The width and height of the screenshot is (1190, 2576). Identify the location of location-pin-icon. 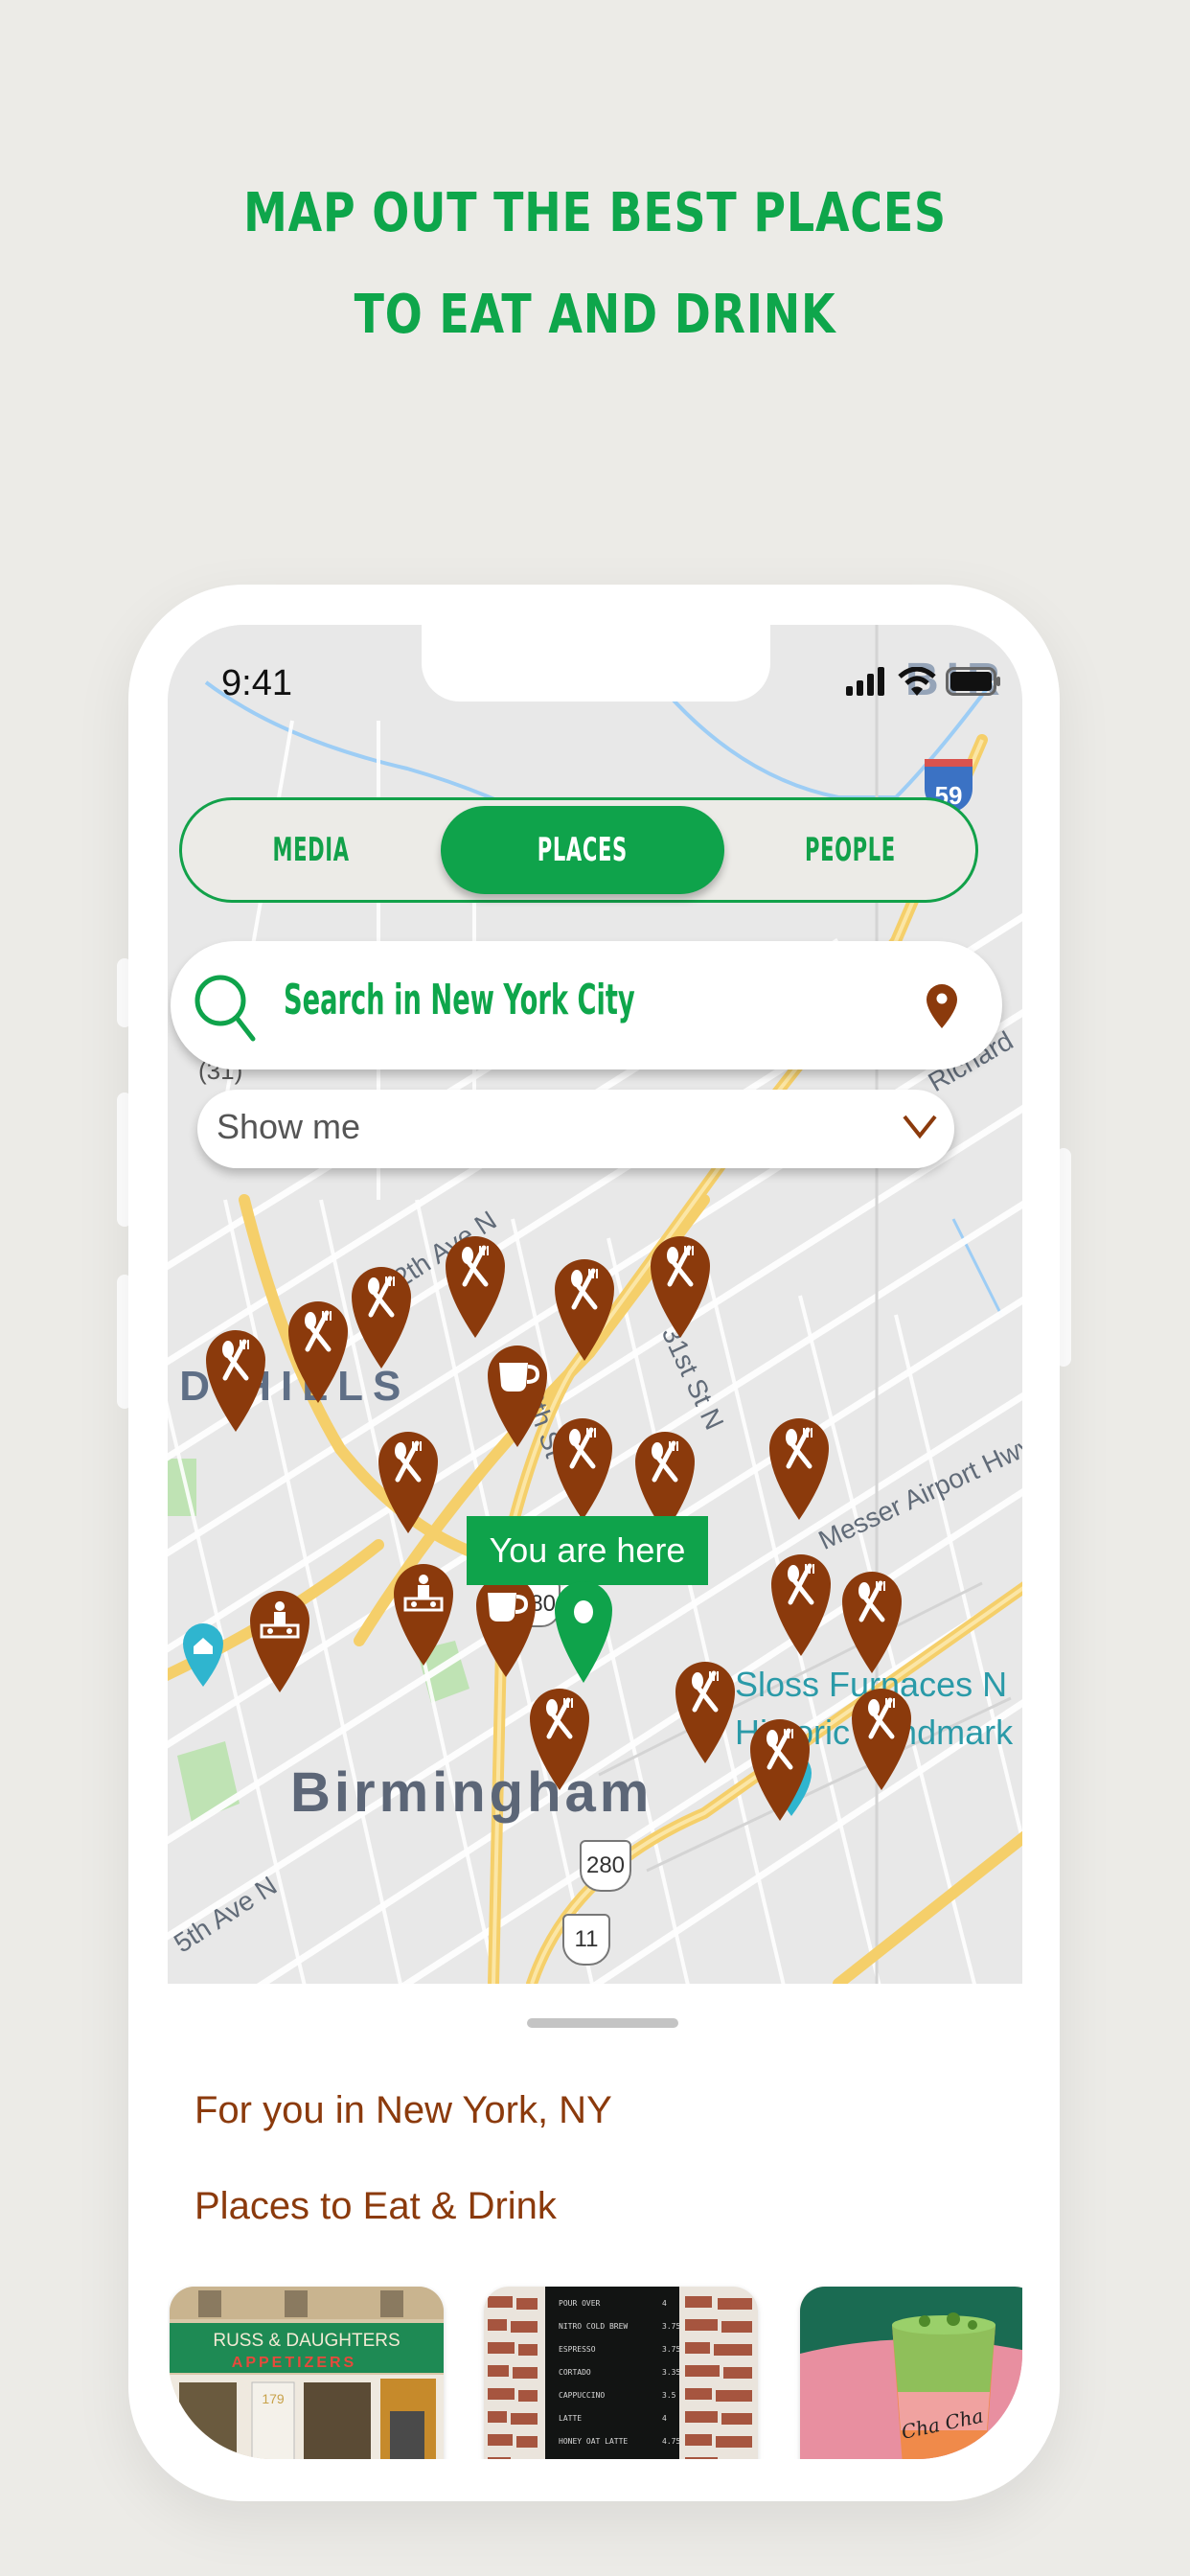
(942, 1006).